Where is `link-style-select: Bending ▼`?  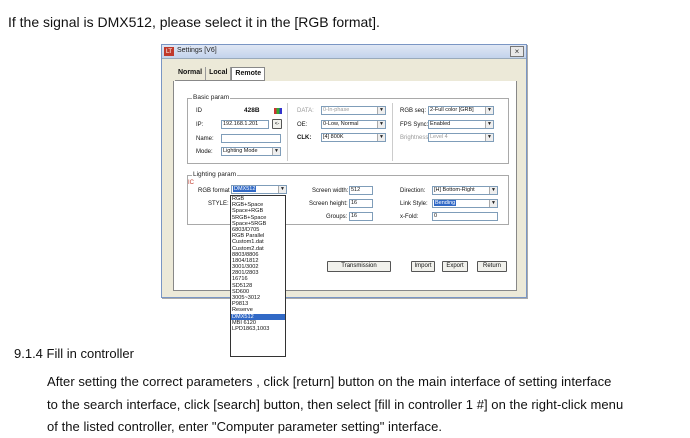
link-style-select: Bending ▼ is located at coordinates (465, 203).